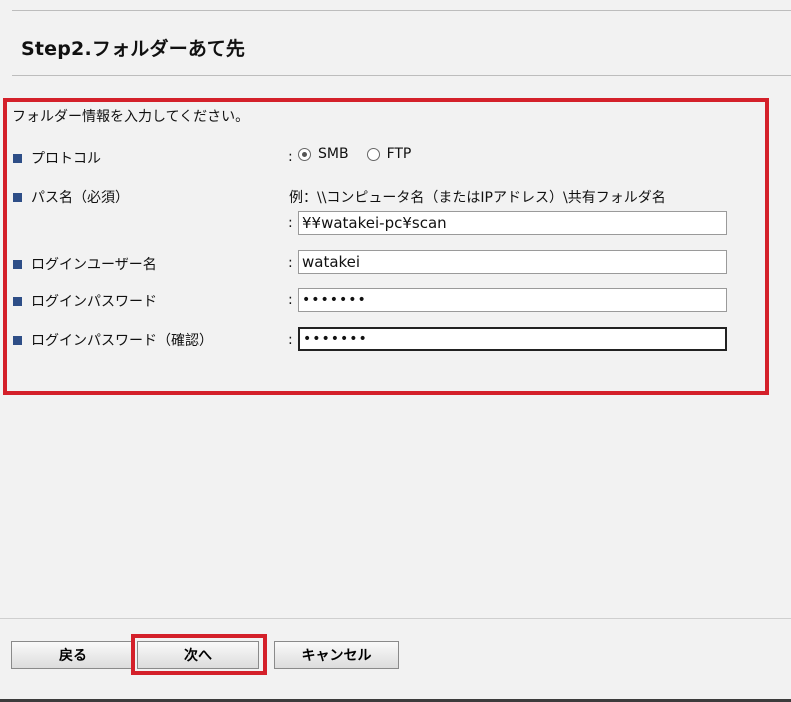 The image size is (791, 702). Describe the element at coordinates (373, 154) in the screenshot. I see `ftp-radio-button` at that location.